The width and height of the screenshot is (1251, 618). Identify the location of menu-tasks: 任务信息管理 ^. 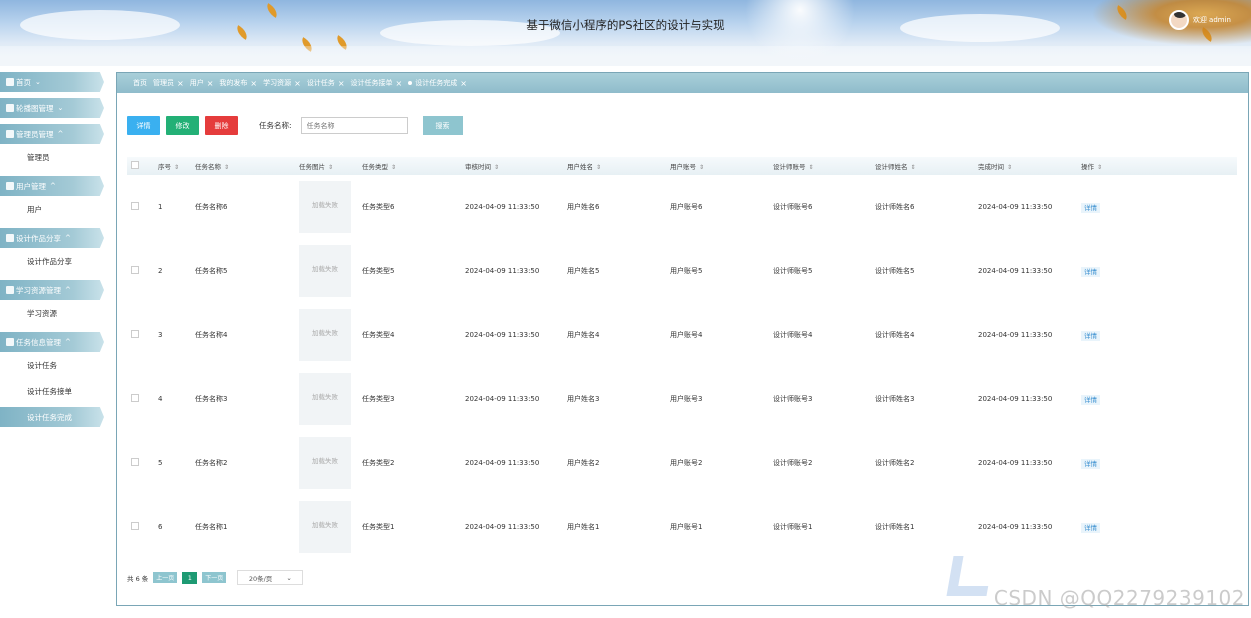
(52, 342).